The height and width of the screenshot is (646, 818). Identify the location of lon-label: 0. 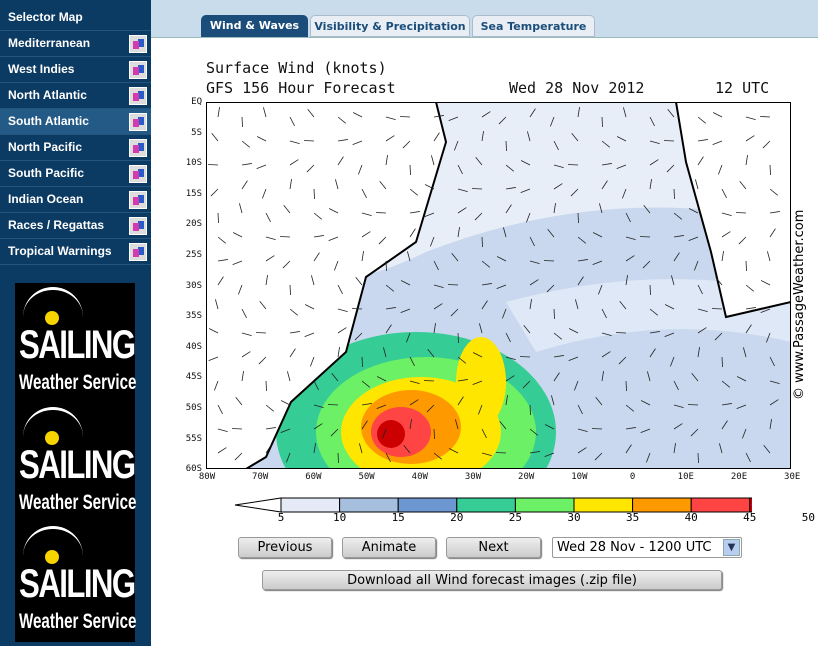
(632, 477).